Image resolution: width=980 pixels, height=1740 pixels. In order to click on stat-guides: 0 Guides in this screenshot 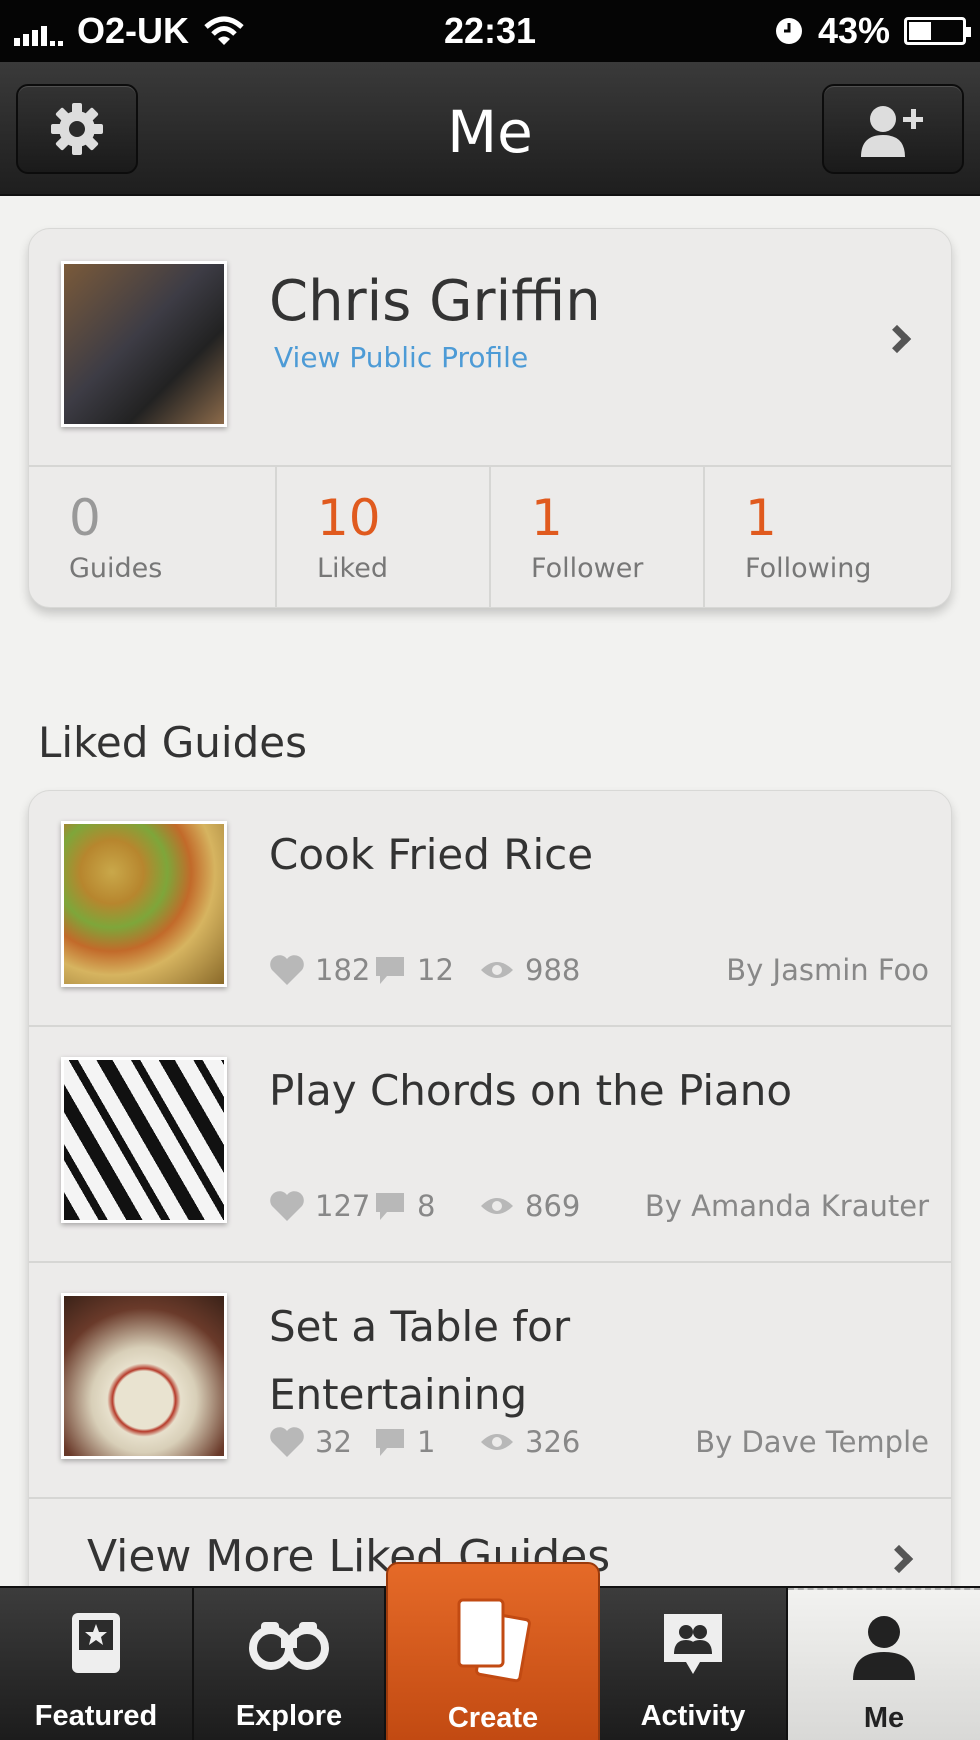, I will do `click(152, 537)`.